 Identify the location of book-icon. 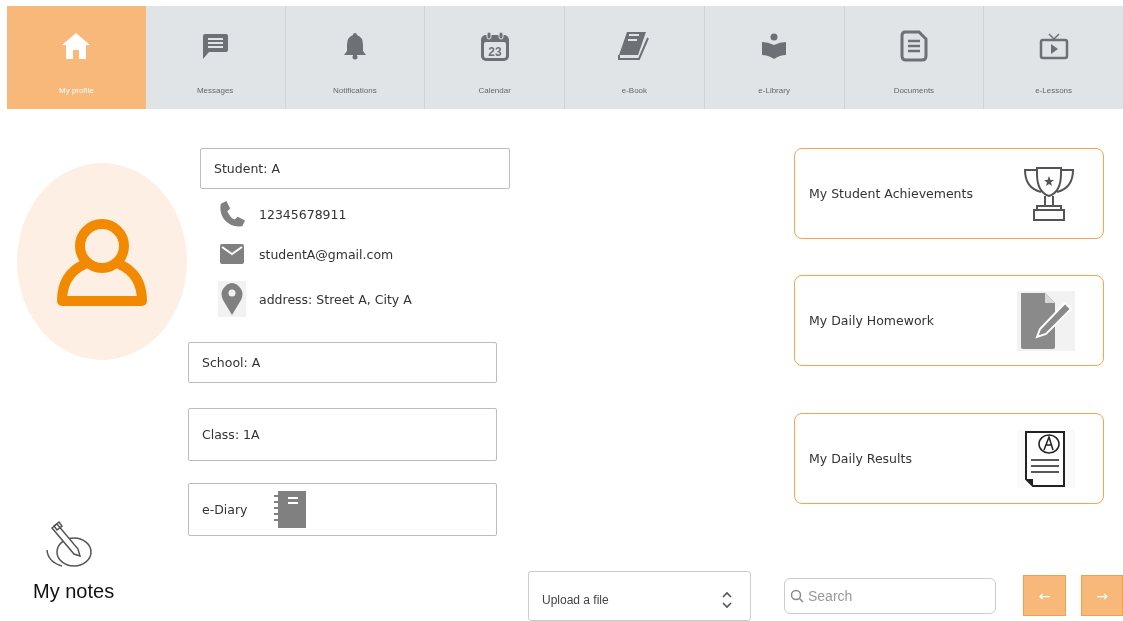
(634, 46).